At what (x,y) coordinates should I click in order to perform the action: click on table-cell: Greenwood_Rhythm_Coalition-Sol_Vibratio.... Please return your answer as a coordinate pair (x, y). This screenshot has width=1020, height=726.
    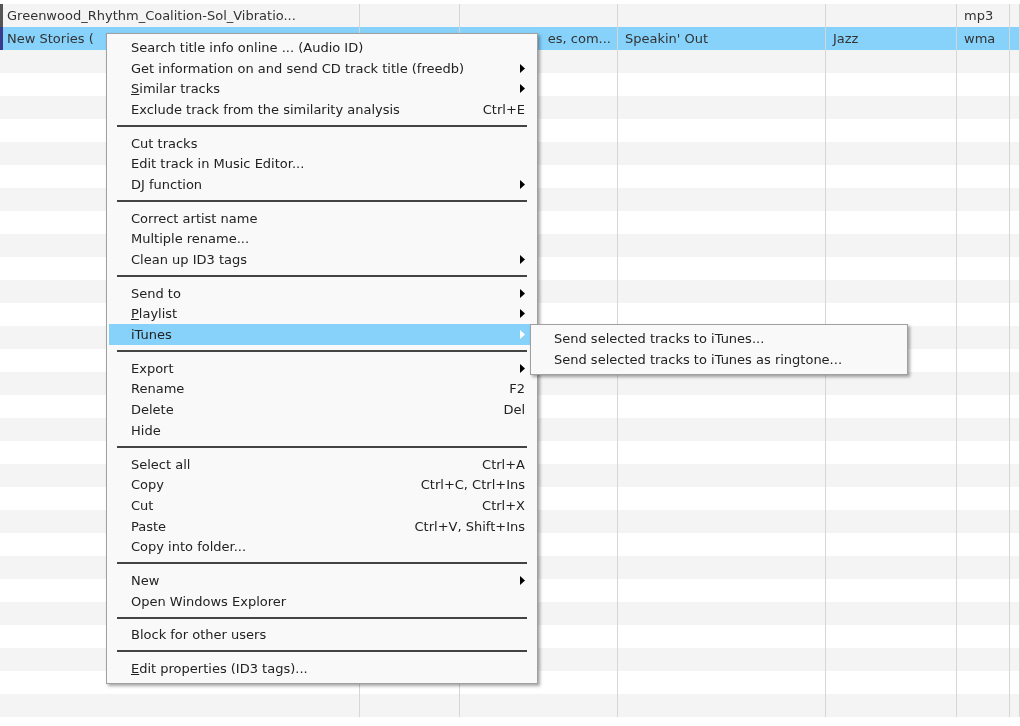
    Looking at the image, I should click on (151, 15).